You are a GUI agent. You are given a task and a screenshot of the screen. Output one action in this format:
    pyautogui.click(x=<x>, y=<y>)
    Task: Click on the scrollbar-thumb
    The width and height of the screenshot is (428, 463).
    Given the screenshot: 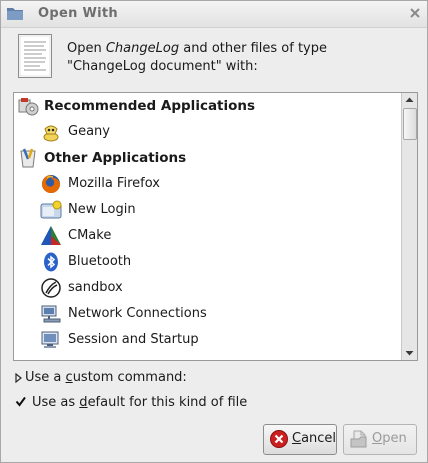 What is the action you would take?
    pyautogui.click(x=410, y=124)
    